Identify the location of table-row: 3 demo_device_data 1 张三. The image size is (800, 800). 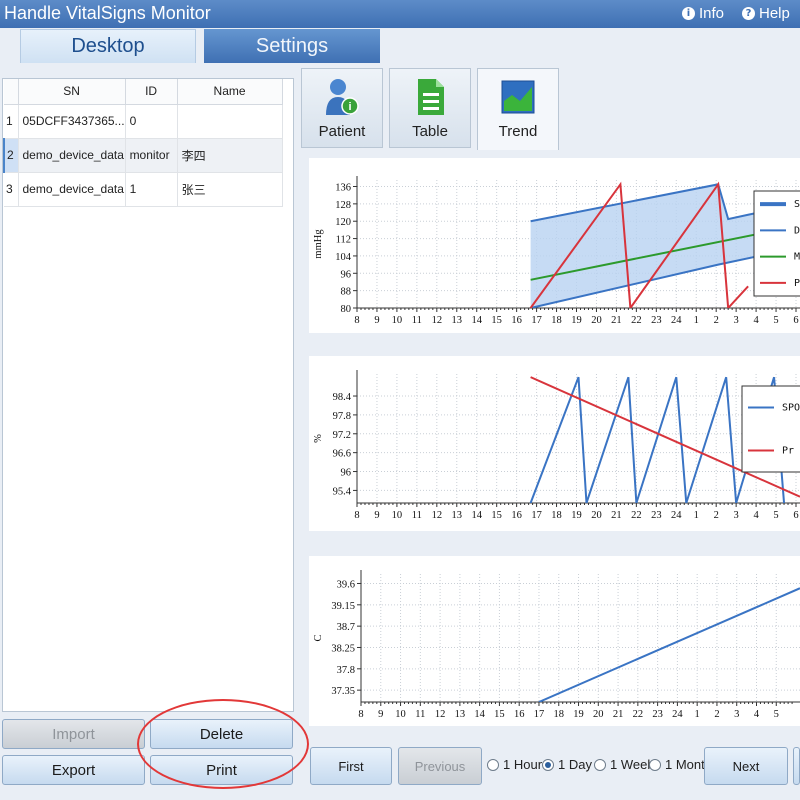
(143, 189).